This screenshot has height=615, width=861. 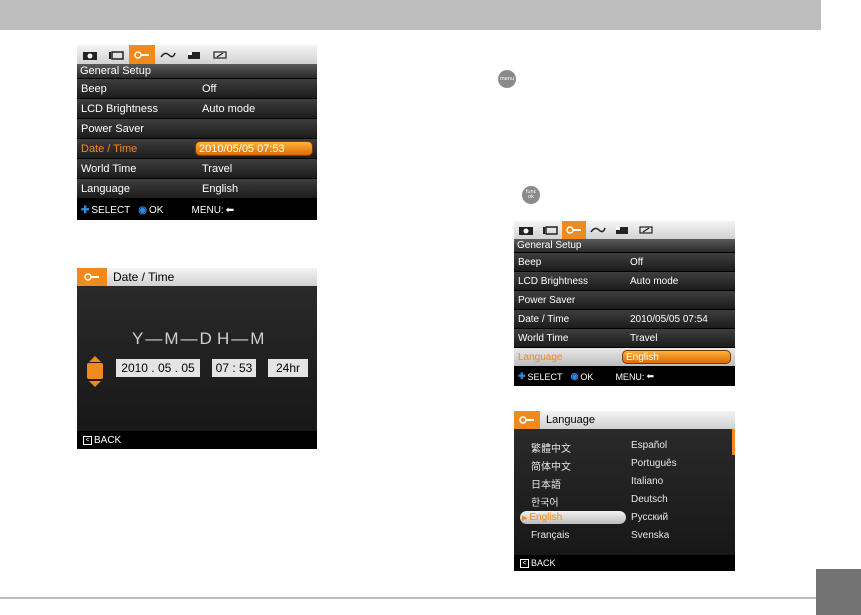 What do you see at coordinates (546, 517) in the screenshot?
I see `lang-item-label: English` at bounding box center [546, 517].